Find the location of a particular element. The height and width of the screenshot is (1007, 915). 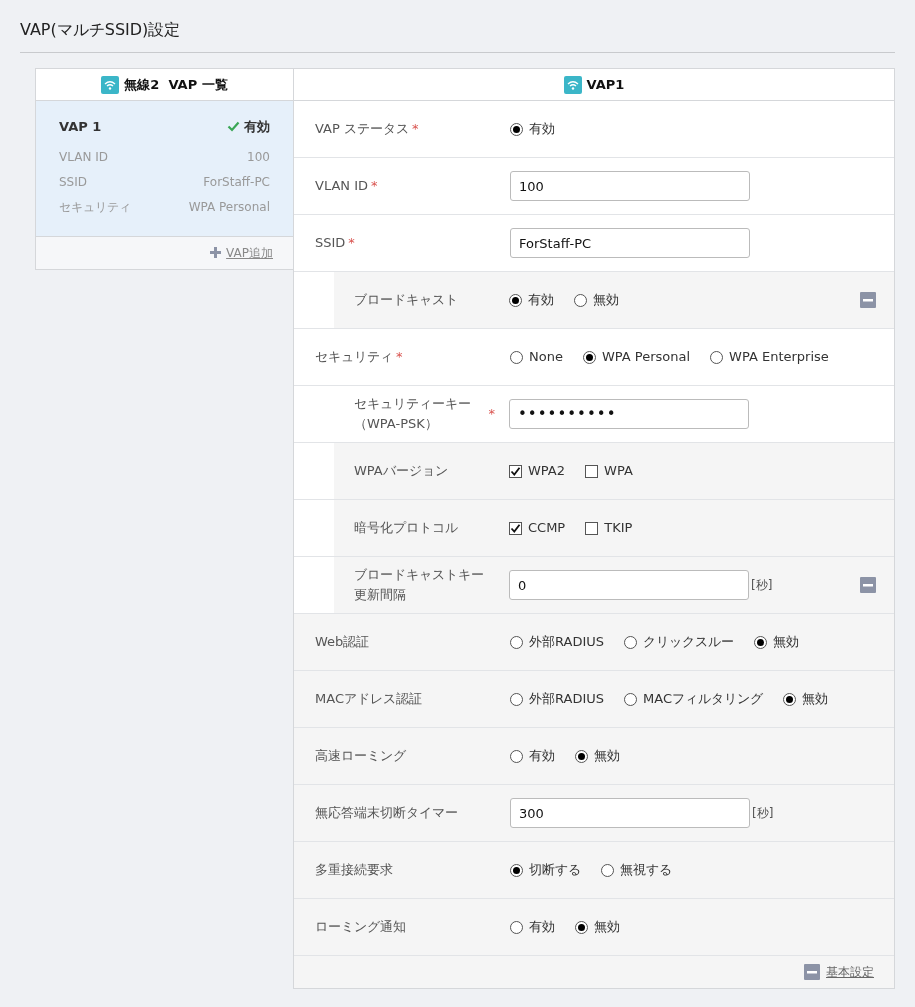

status-label: 有効 is located at coordinates (257, 127).